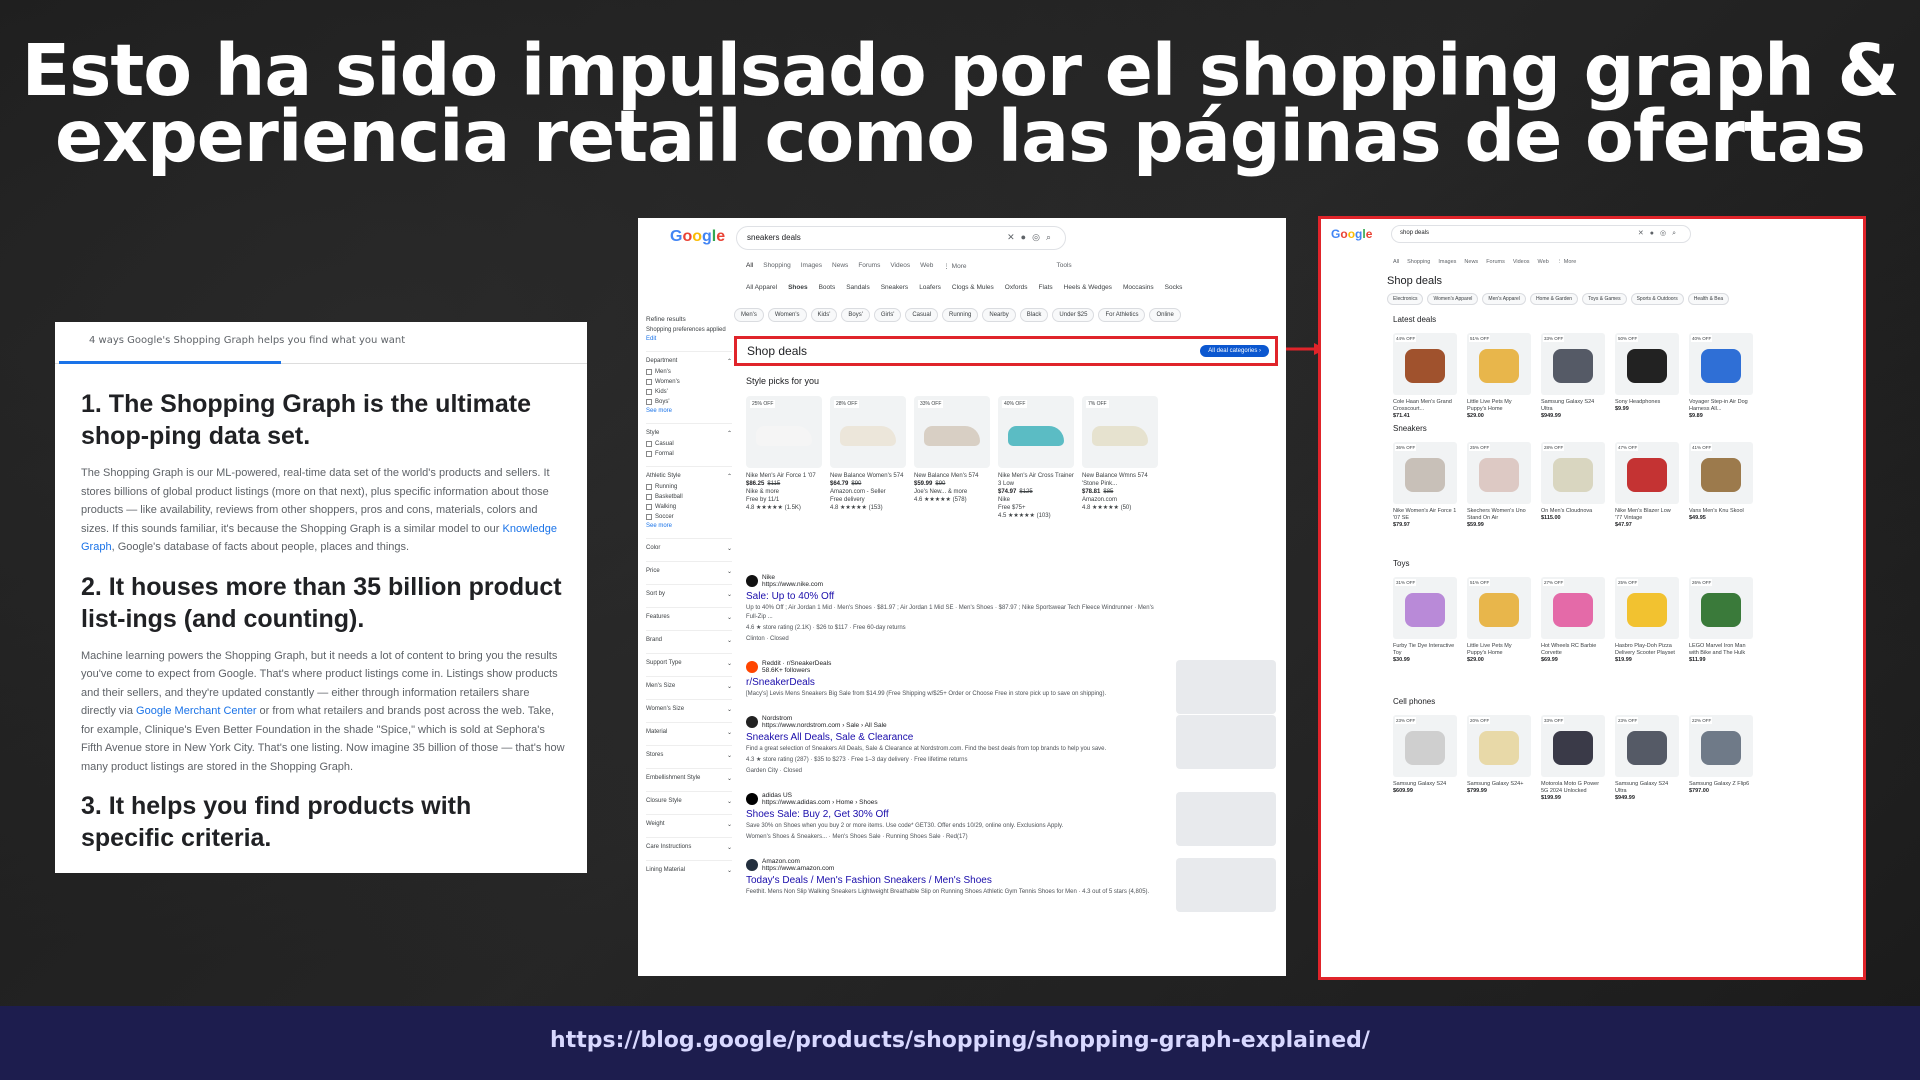 This screenshot has width=1920, height=1080. I want to click on merchant-center-link: Google Merchant Center, so click(196, 711).